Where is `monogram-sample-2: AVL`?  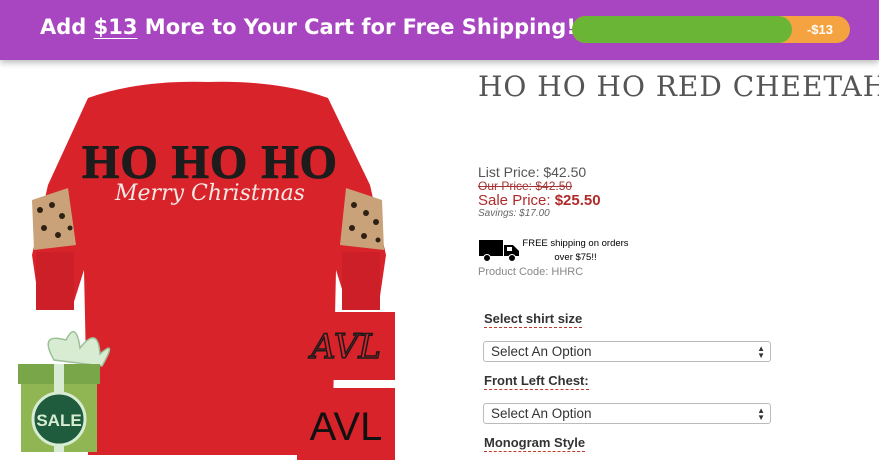 monogram-sample-2: AVL is located at coordinates (346, 424).